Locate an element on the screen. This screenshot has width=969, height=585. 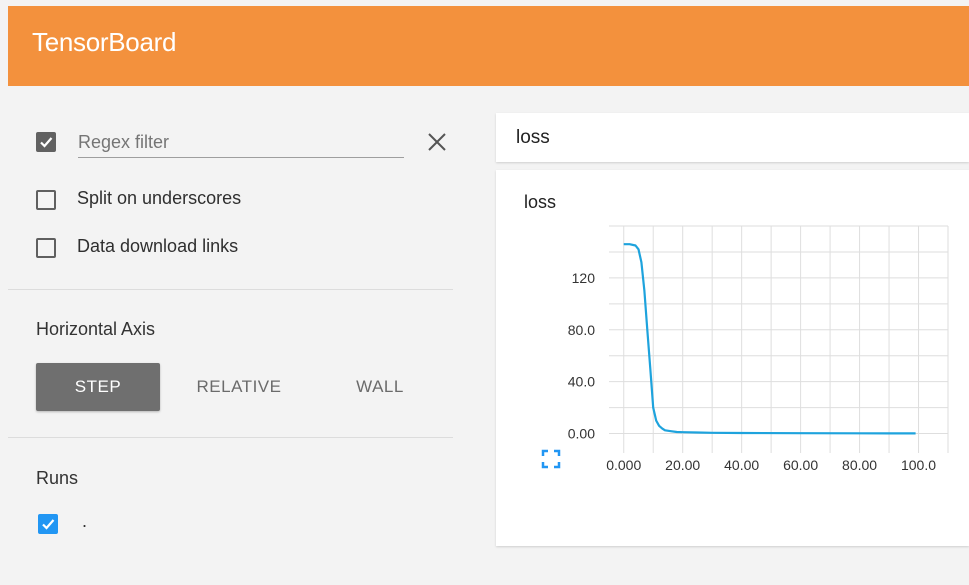
x-tick-label: 80.00 is located at coordinates (859, 465).